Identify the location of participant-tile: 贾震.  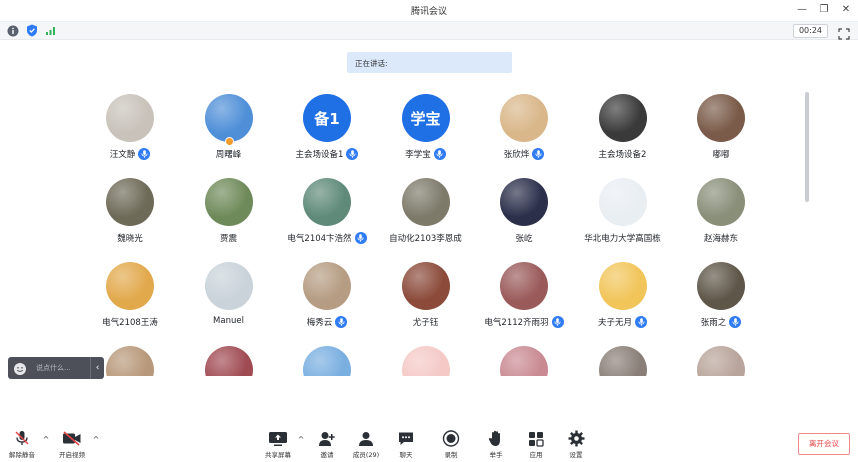
(229, 216).